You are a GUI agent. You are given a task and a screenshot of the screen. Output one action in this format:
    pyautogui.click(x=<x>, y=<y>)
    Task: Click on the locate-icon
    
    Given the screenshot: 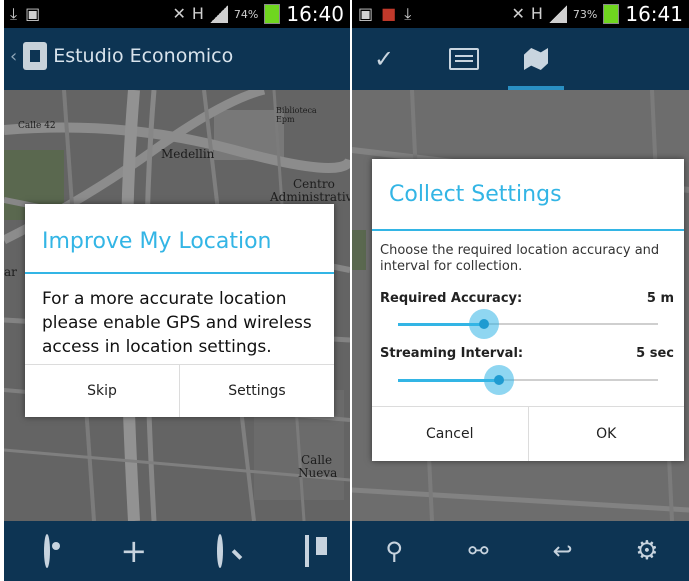 What is the action you would take?
    pyautogui.click(x=47, y=551)
    